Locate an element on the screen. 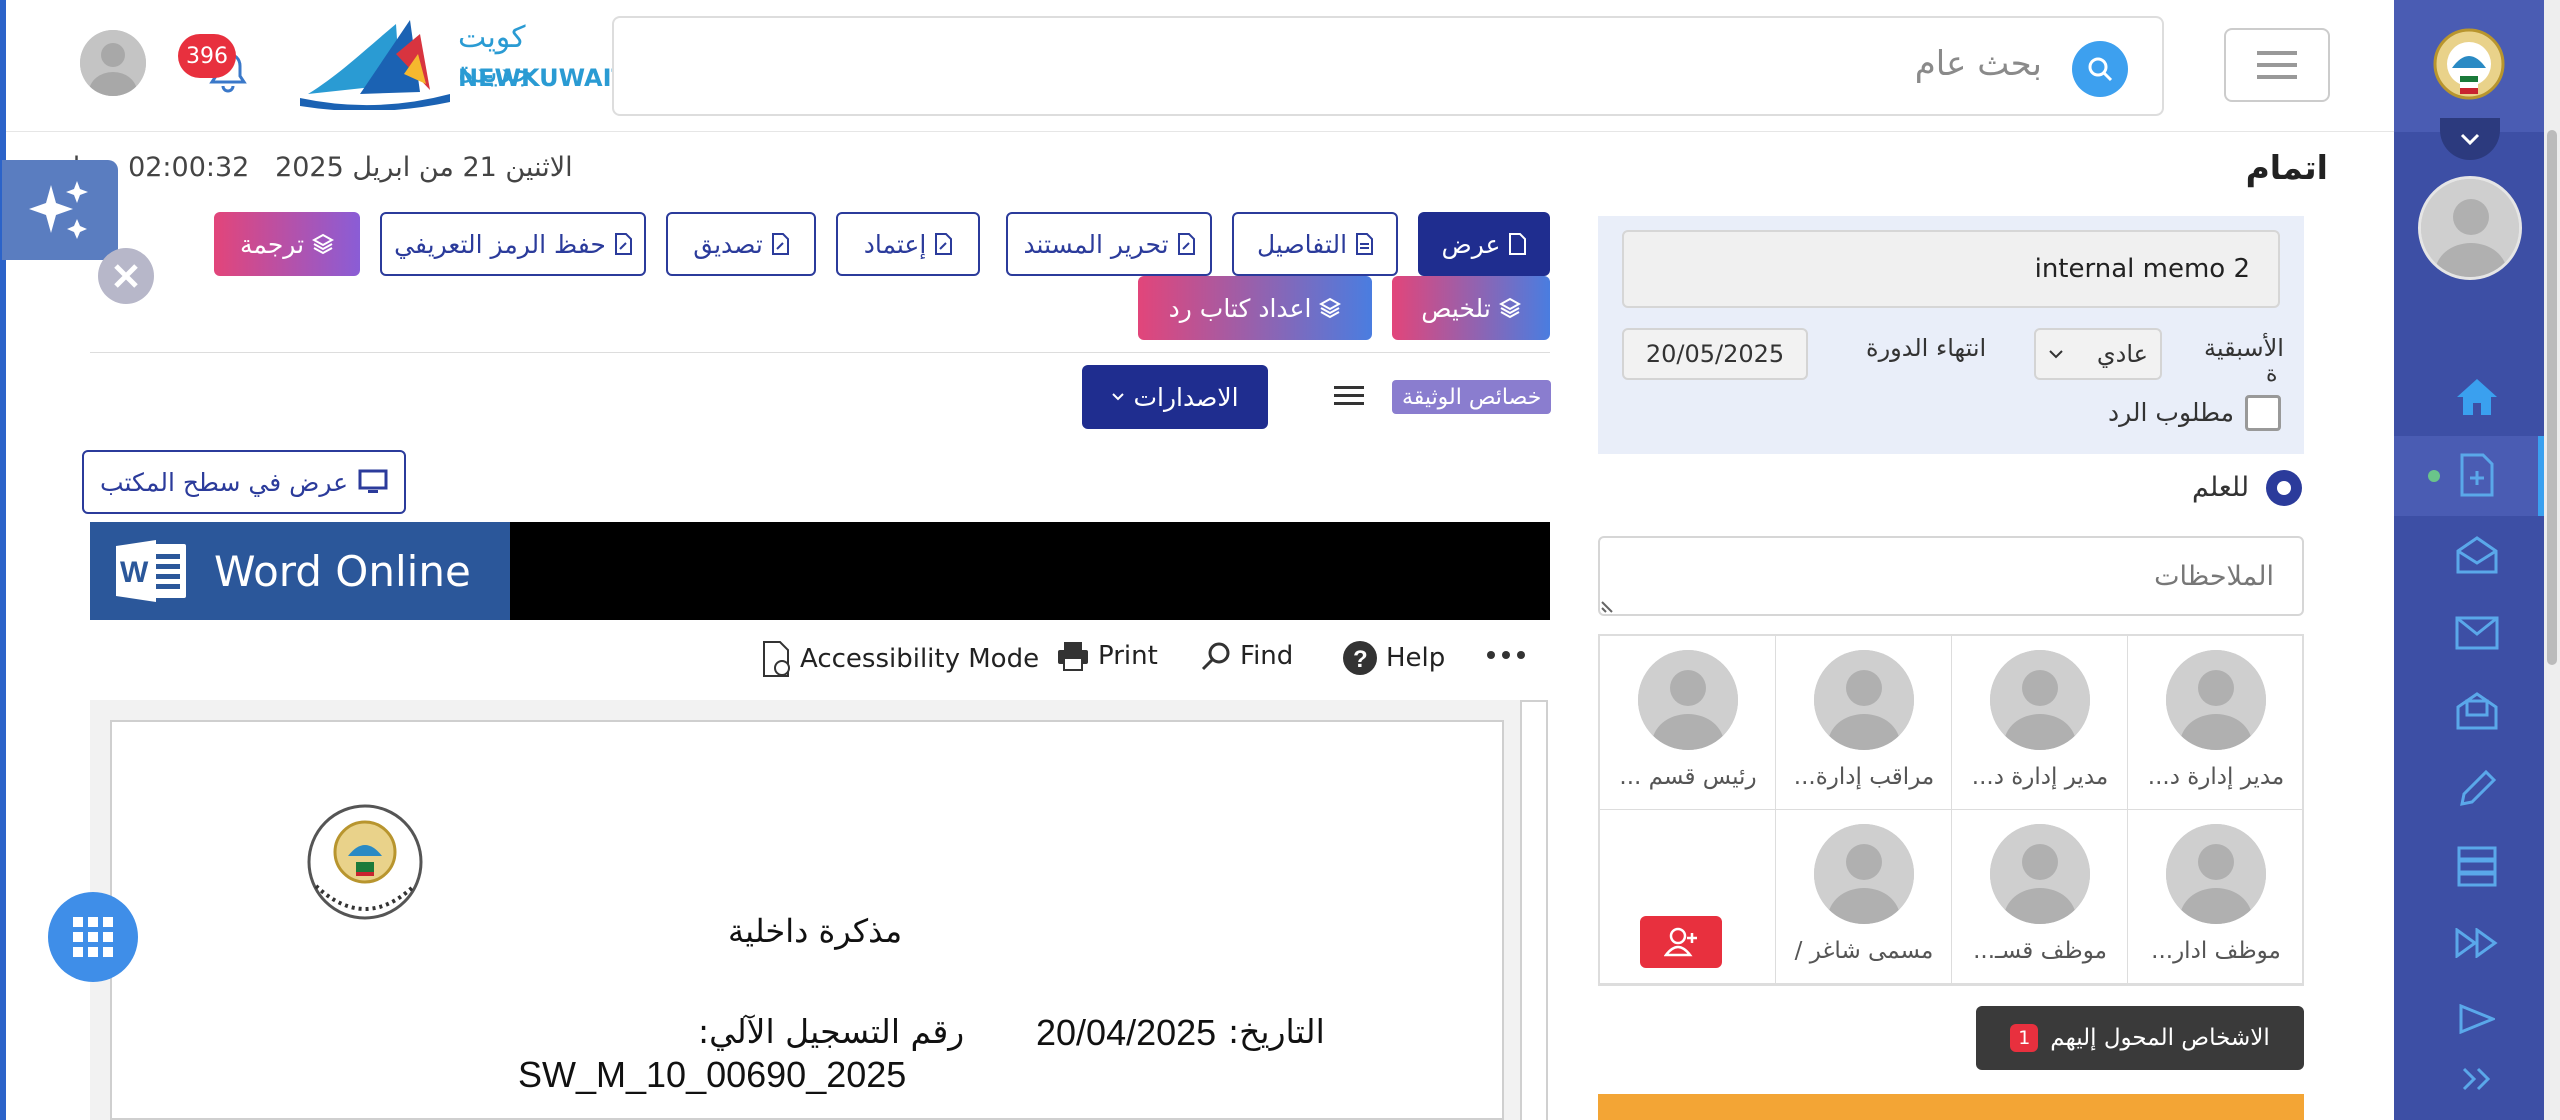 This screenshot has width=2560, height=1120. details-button: التفاصيل is located at coordinates (1315, 244).